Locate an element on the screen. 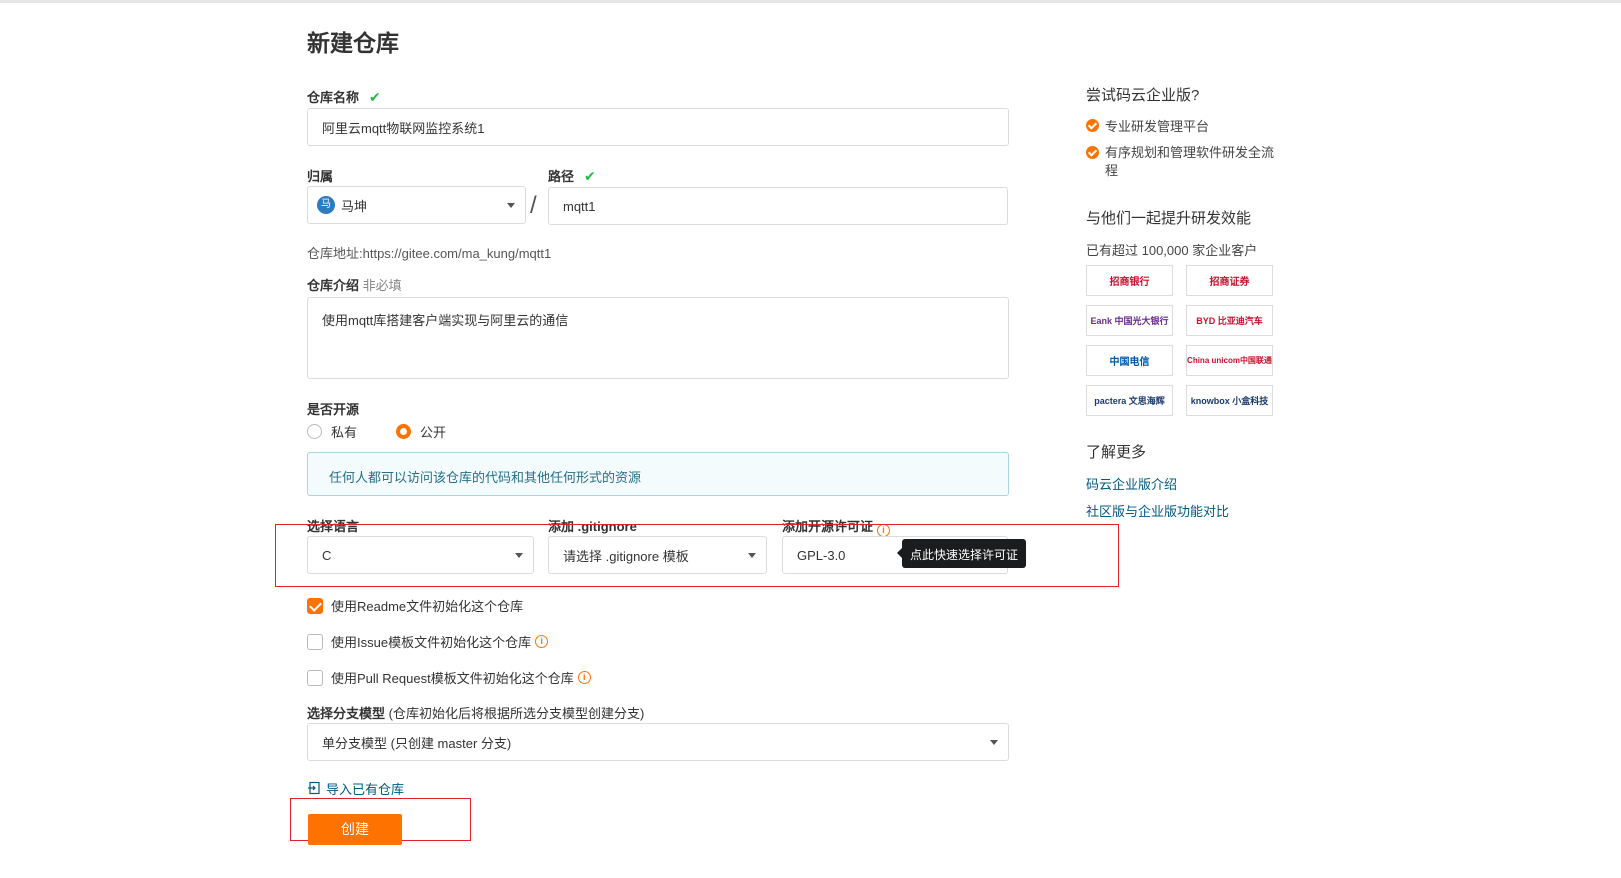  customer-logo: knowbox 小盒科技 is located at coordinates (1229, 400).